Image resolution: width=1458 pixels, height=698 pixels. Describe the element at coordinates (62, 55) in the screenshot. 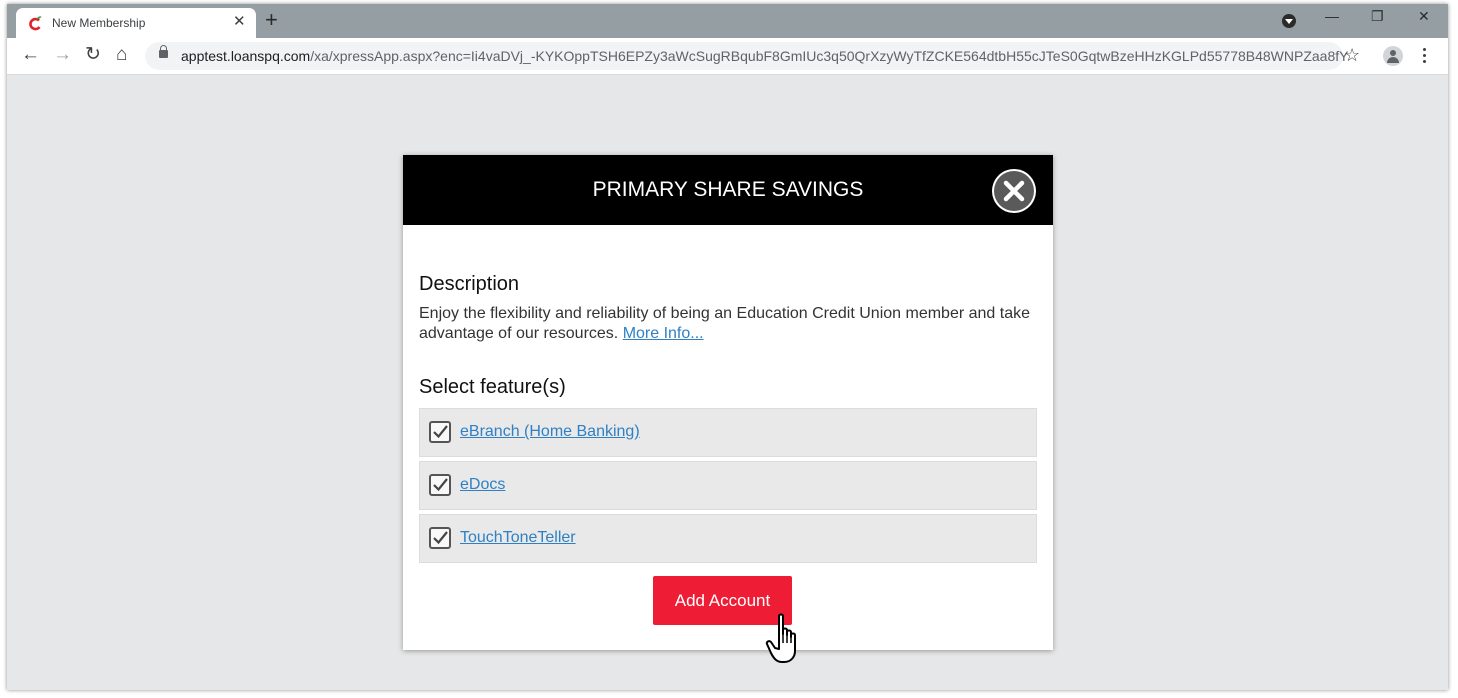

I see `forward-icon: →` at that location.